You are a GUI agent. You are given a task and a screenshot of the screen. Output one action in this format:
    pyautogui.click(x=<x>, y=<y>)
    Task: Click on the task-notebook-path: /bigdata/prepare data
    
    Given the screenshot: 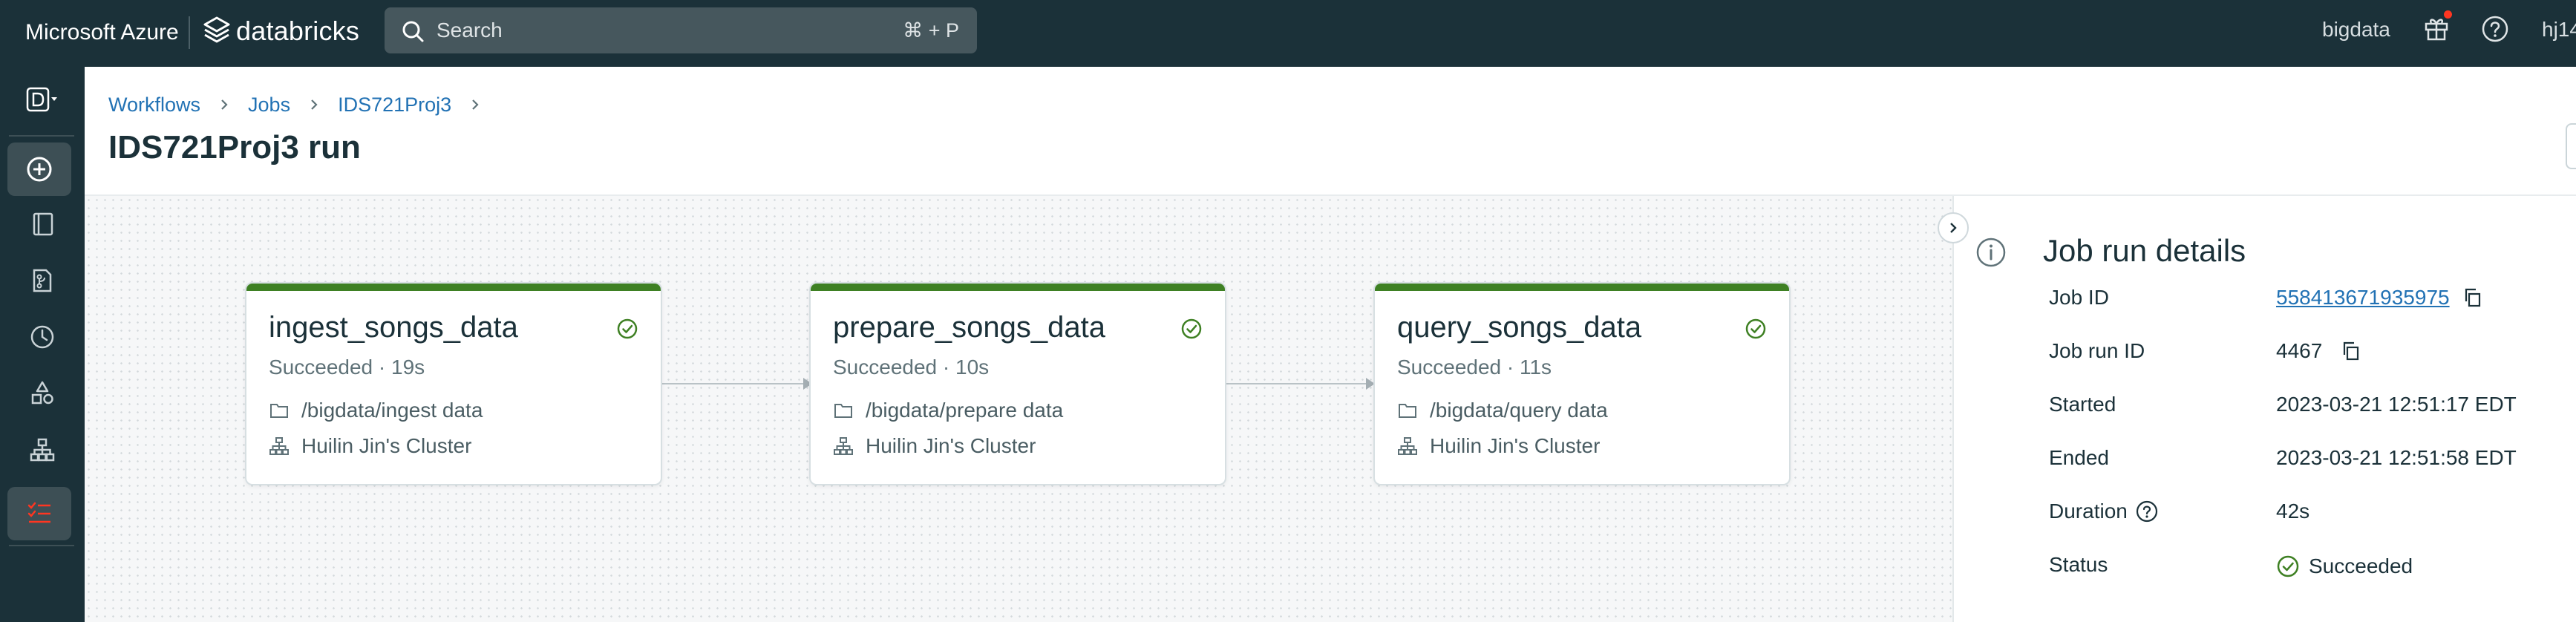 What is the action you would take?
    pyautogui.click(x=948, y=411)
    